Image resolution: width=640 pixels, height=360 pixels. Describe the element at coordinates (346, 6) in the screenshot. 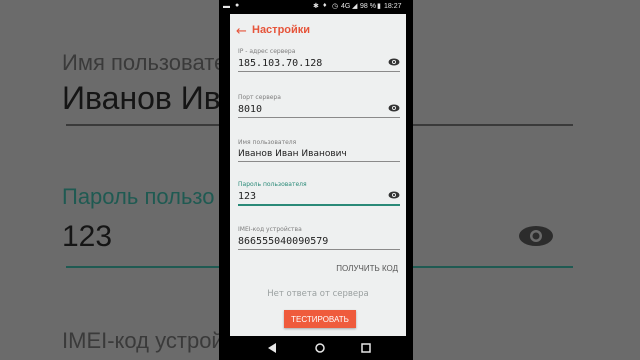

I see `network-type: 4G` at that location.